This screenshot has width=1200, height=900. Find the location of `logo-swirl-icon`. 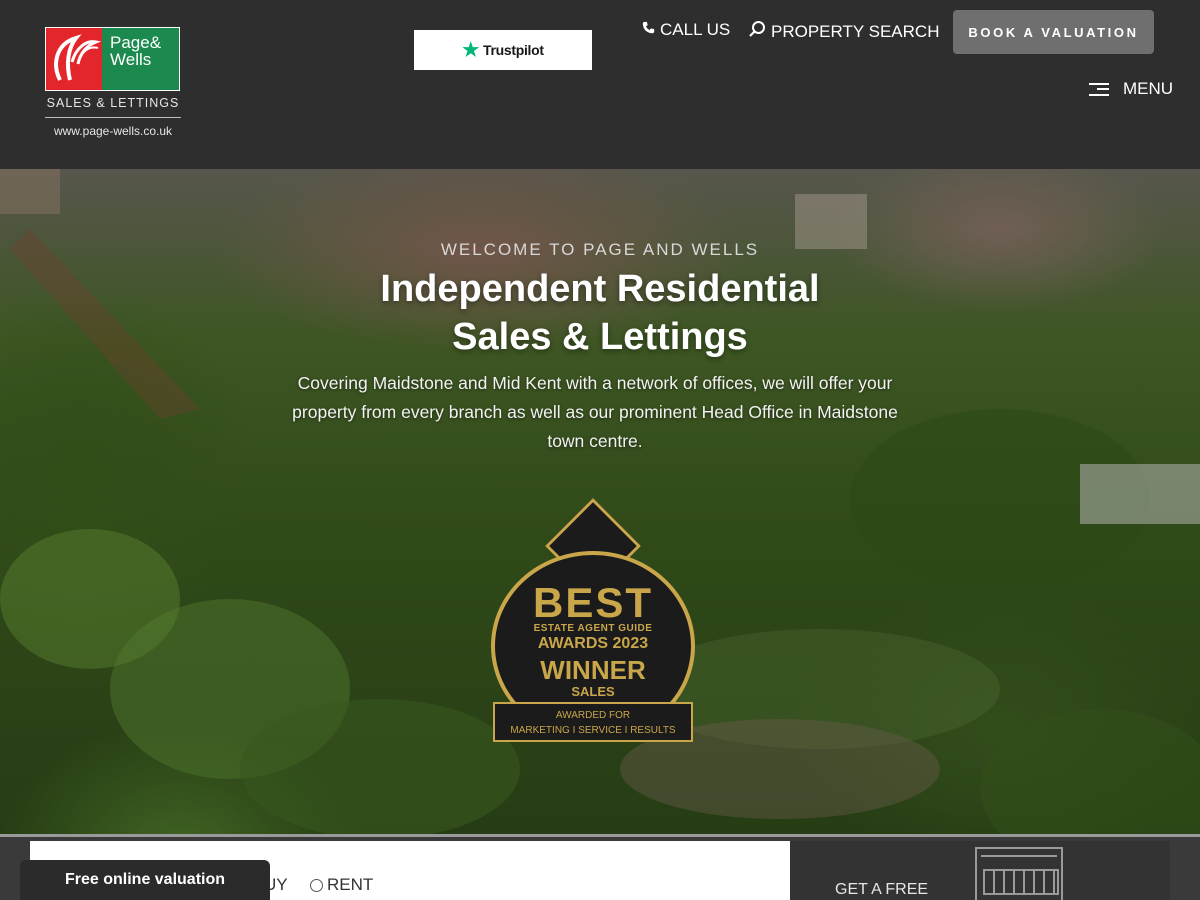

logo-swirl-icon is located at coordinates (74, 59).